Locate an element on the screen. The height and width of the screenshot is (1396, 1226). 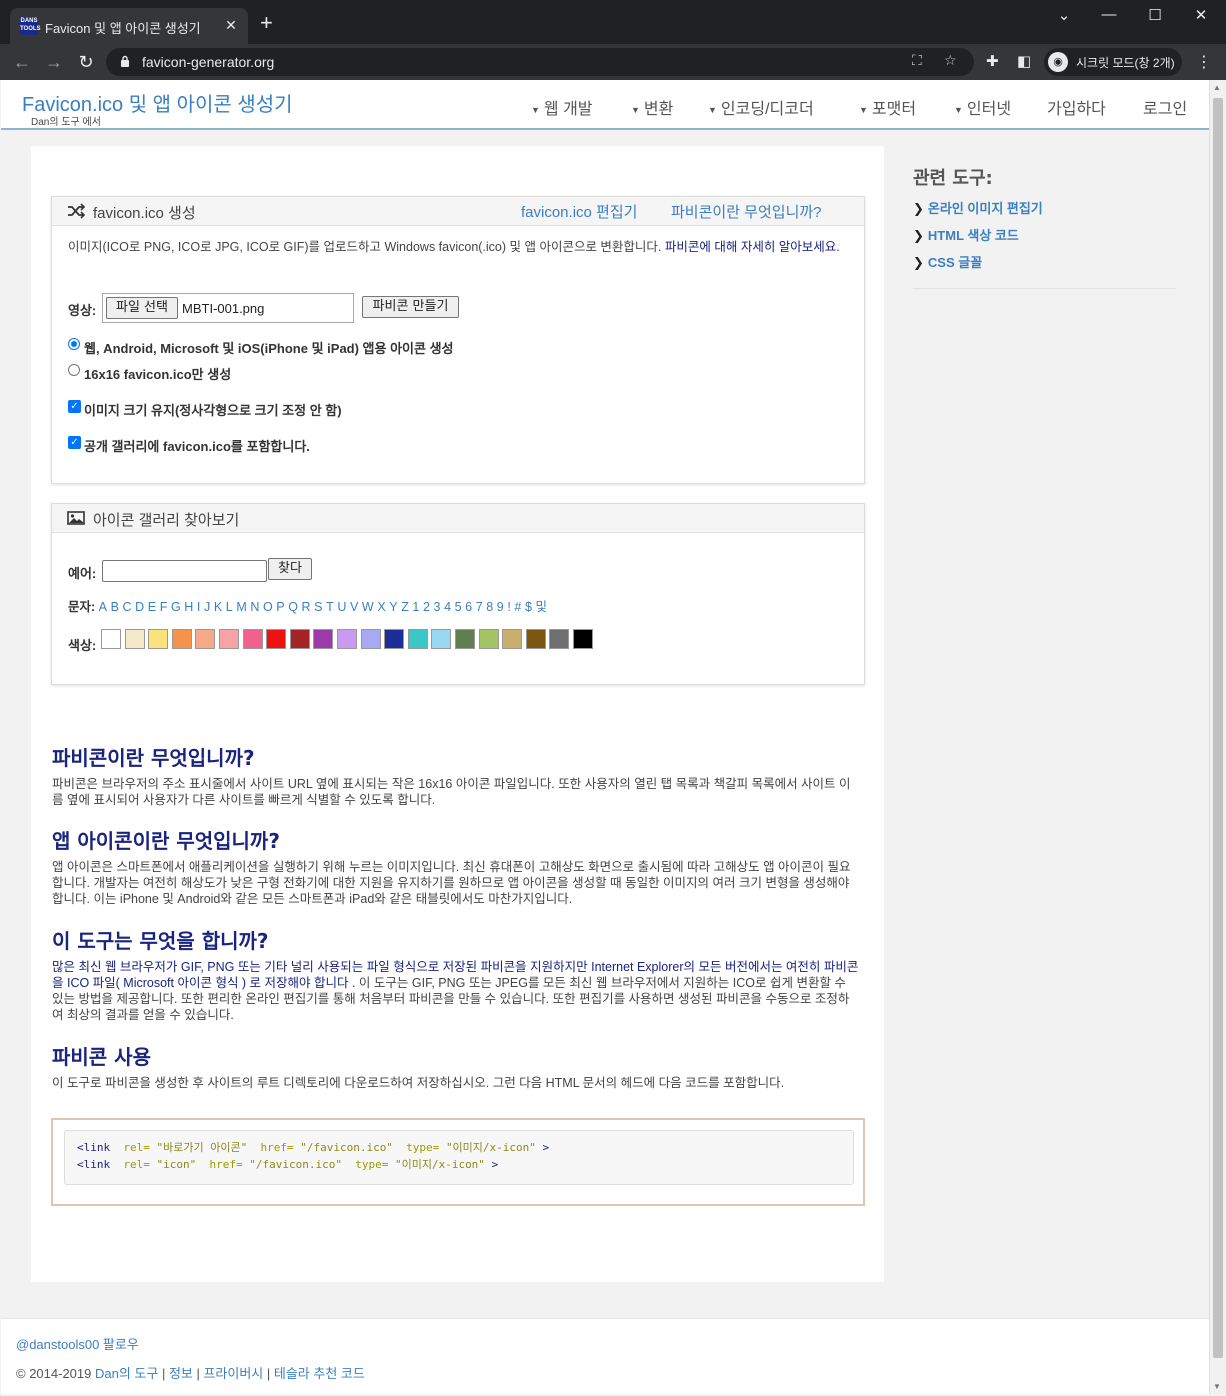
maximize-icon: ☐ is located at coordinates (1155, 15).